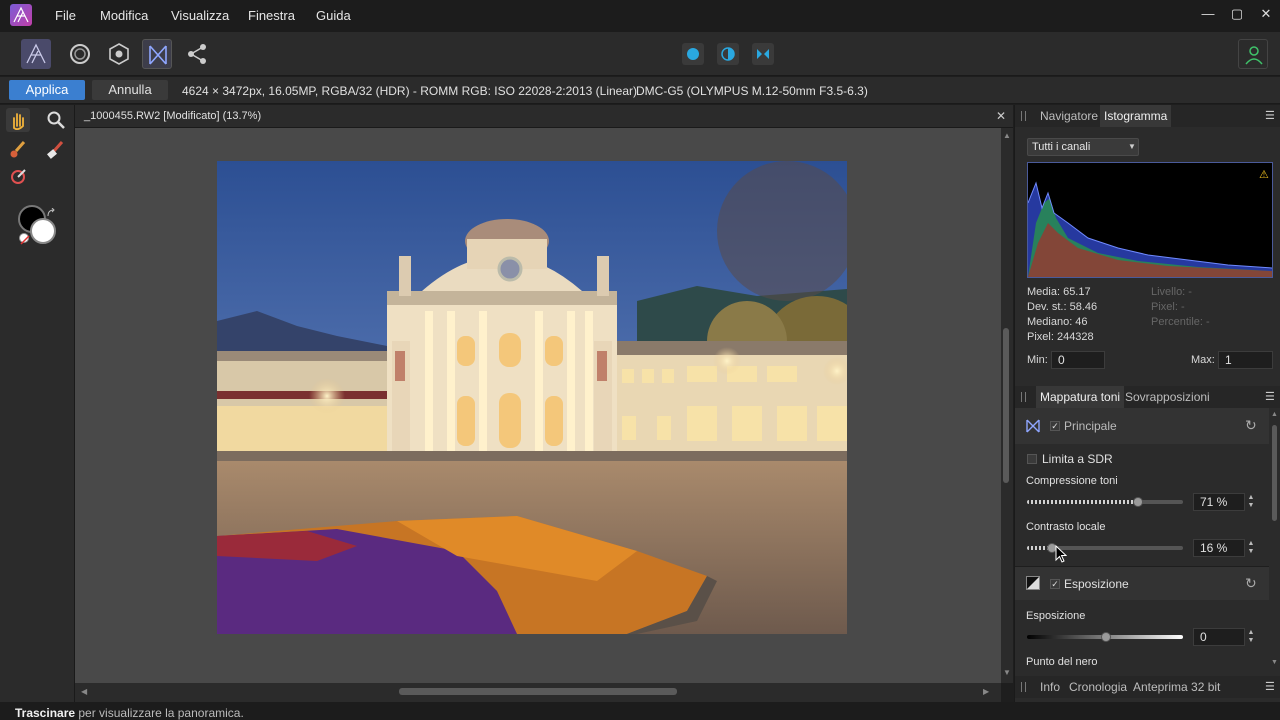  I want to click on limit-sdr-checkbox, so click(1032, 459).